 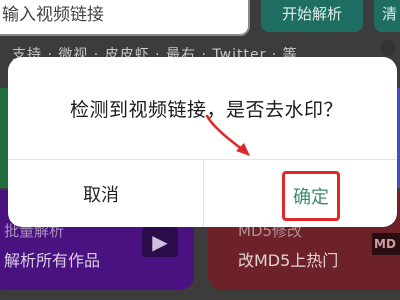 What do you see at coordinates (206, 110) in the screenshot?
I see `dialog-message: 检测到视频链接，是否去水印？` at bounding box center [206, 110].